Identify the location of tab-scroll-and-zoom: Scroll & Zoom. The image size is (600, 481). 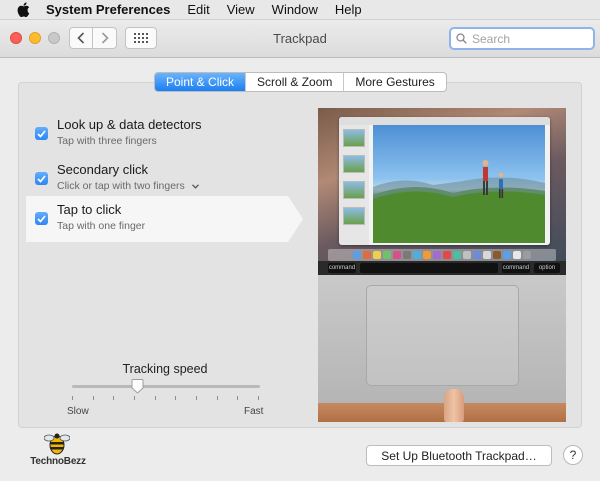
(294, 82).